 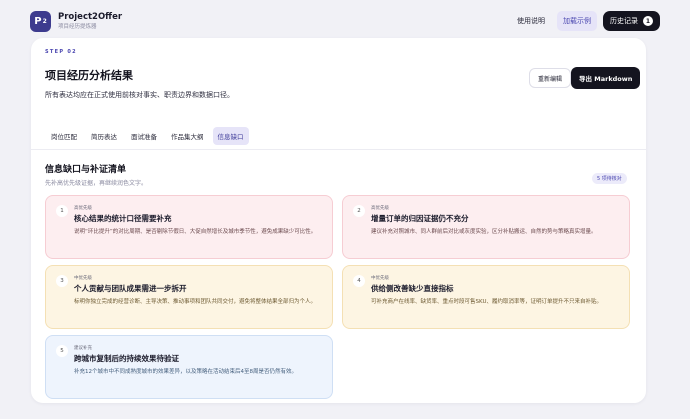 I want to click on history-button: 历史记录 1, so click(x=631, y=21).